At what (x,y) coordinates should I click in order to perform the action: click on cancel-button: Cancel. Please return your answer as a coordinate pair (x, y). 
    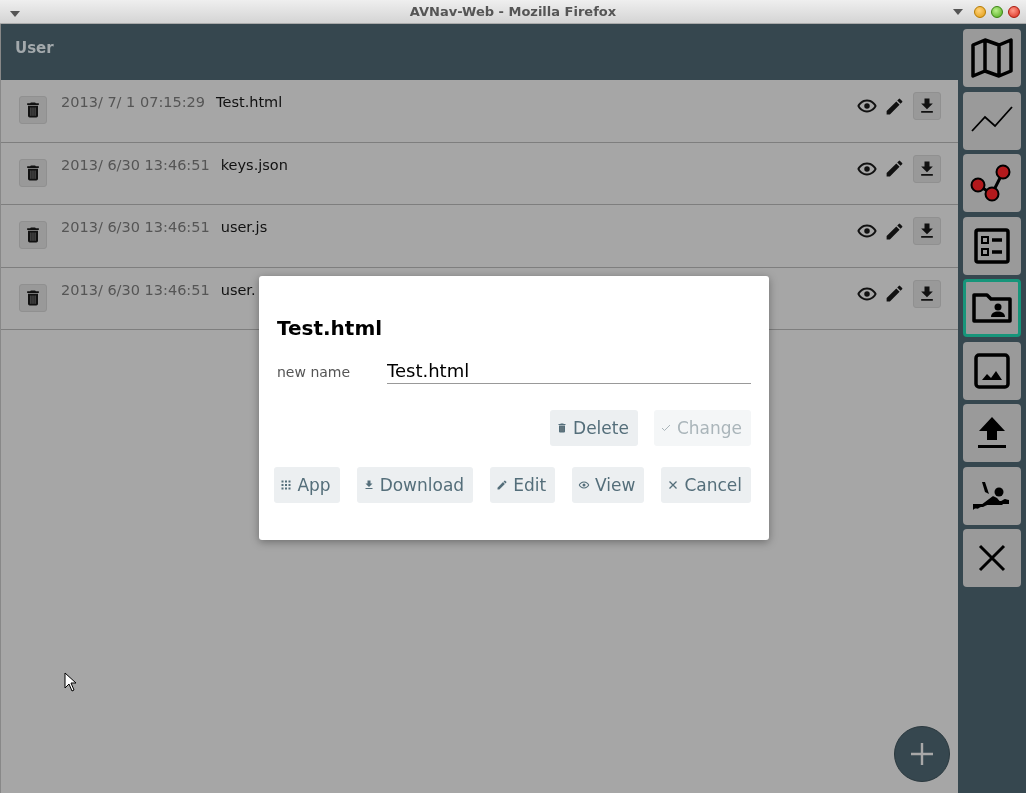
    Looking at the image, I should click on (706, 485).